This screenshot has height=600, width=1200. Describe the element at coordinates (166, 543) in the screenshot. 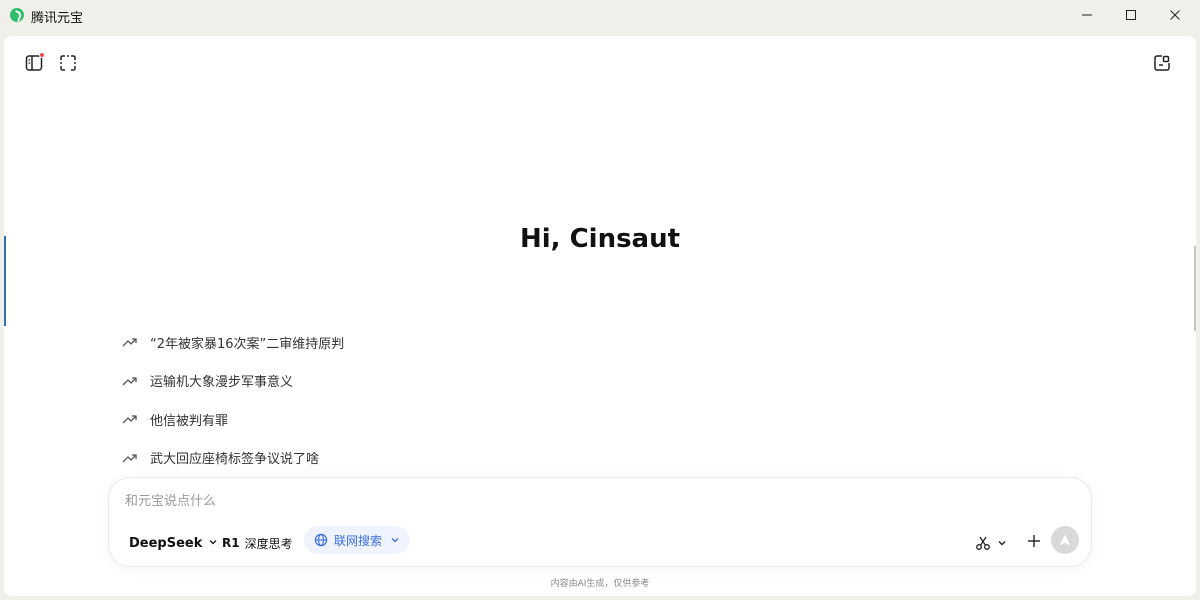

I see `model-label: DeepSeek` at that location.